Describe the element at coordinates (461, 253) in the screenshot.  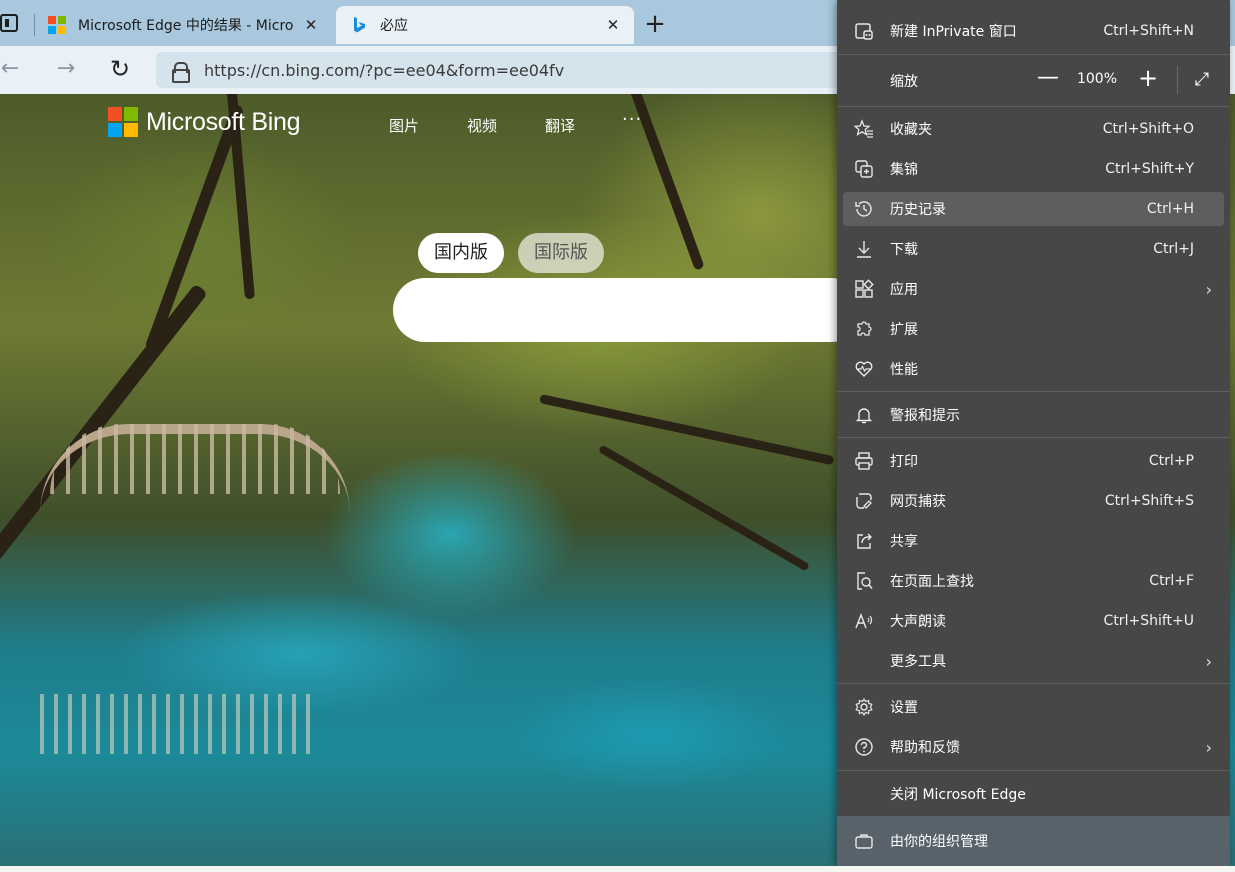
I see `domestic-edition-toggle: 国内版` at that location.